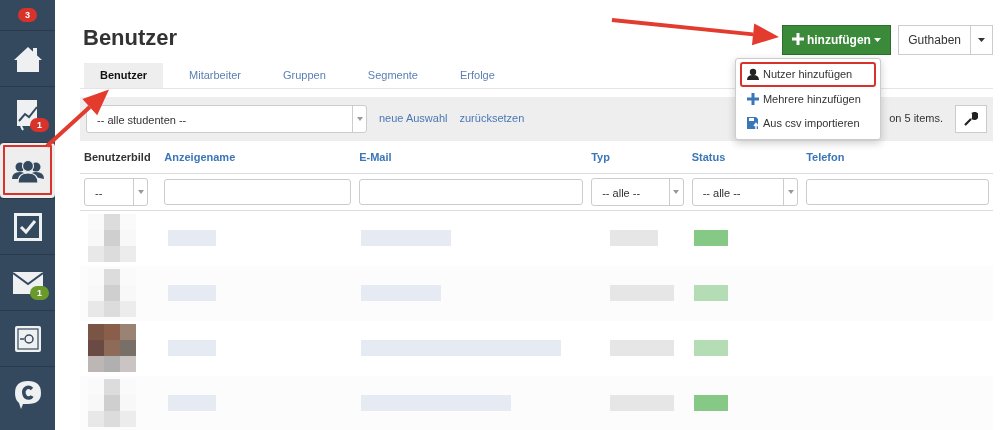 The width and height of the screenshot is (1004, 430). I want to click on settings-button, so click(971, 118).